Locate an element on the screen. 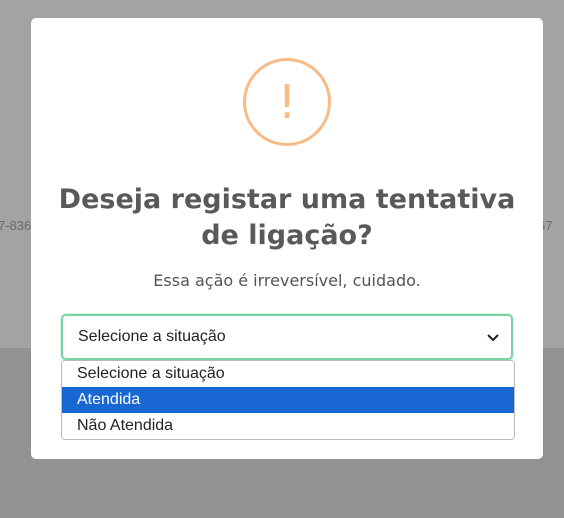 The image size is (564, 518). option-atendida: Atendida is located at coordinates (288, 400).